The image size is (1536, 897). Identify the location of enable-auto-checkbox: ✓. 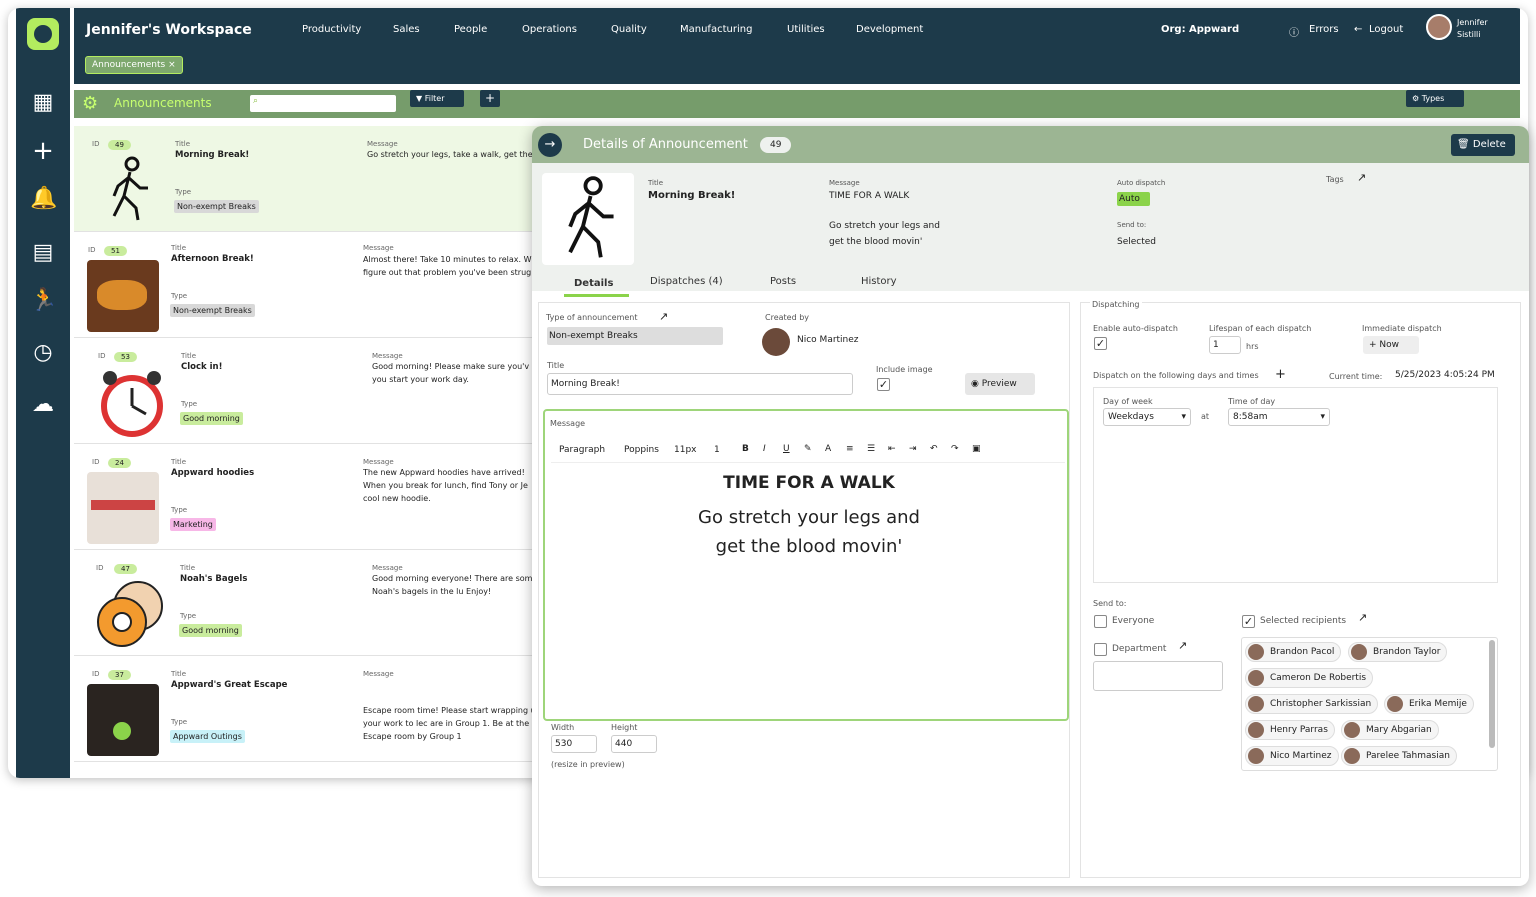
(1100, 343).